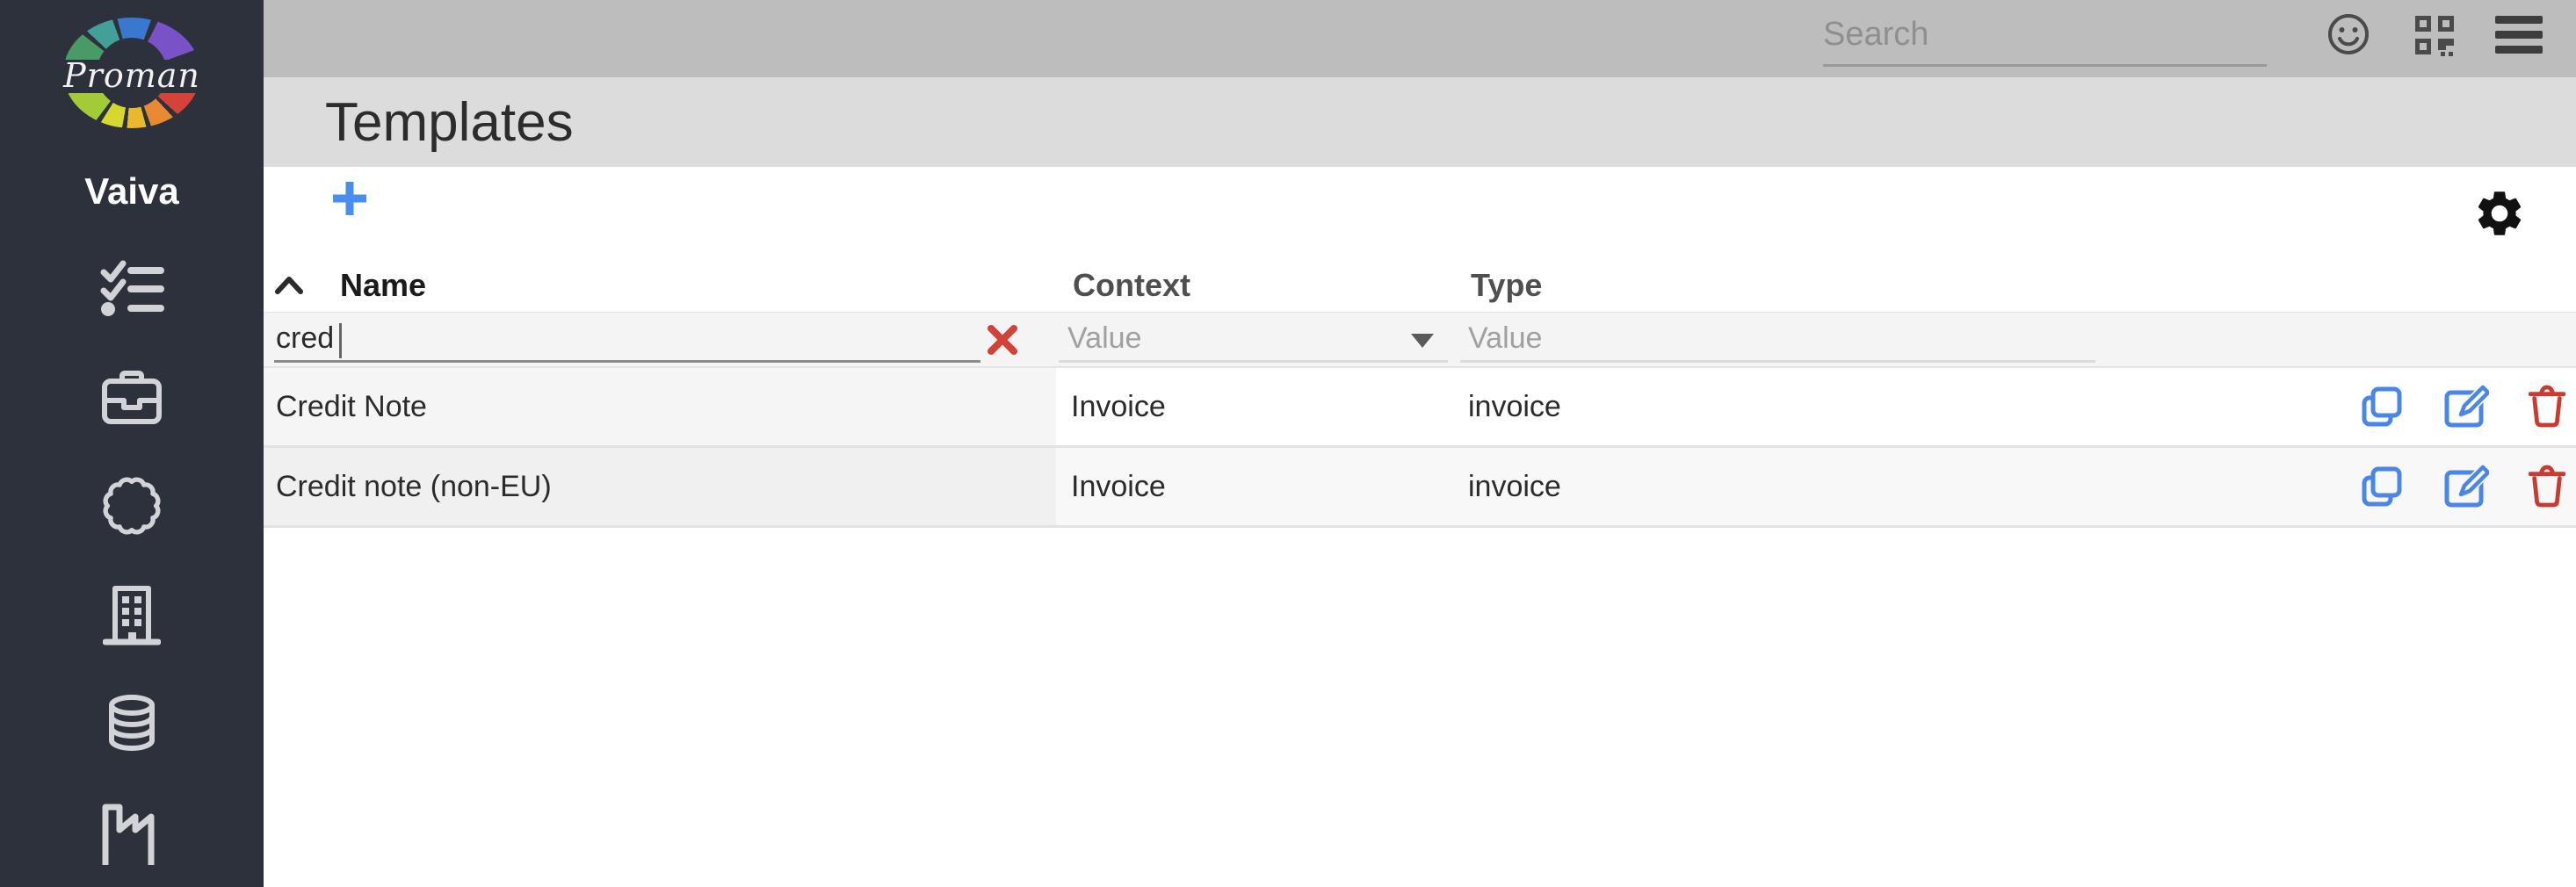  I want to click on clear-filter-button, so click(1002, 342).